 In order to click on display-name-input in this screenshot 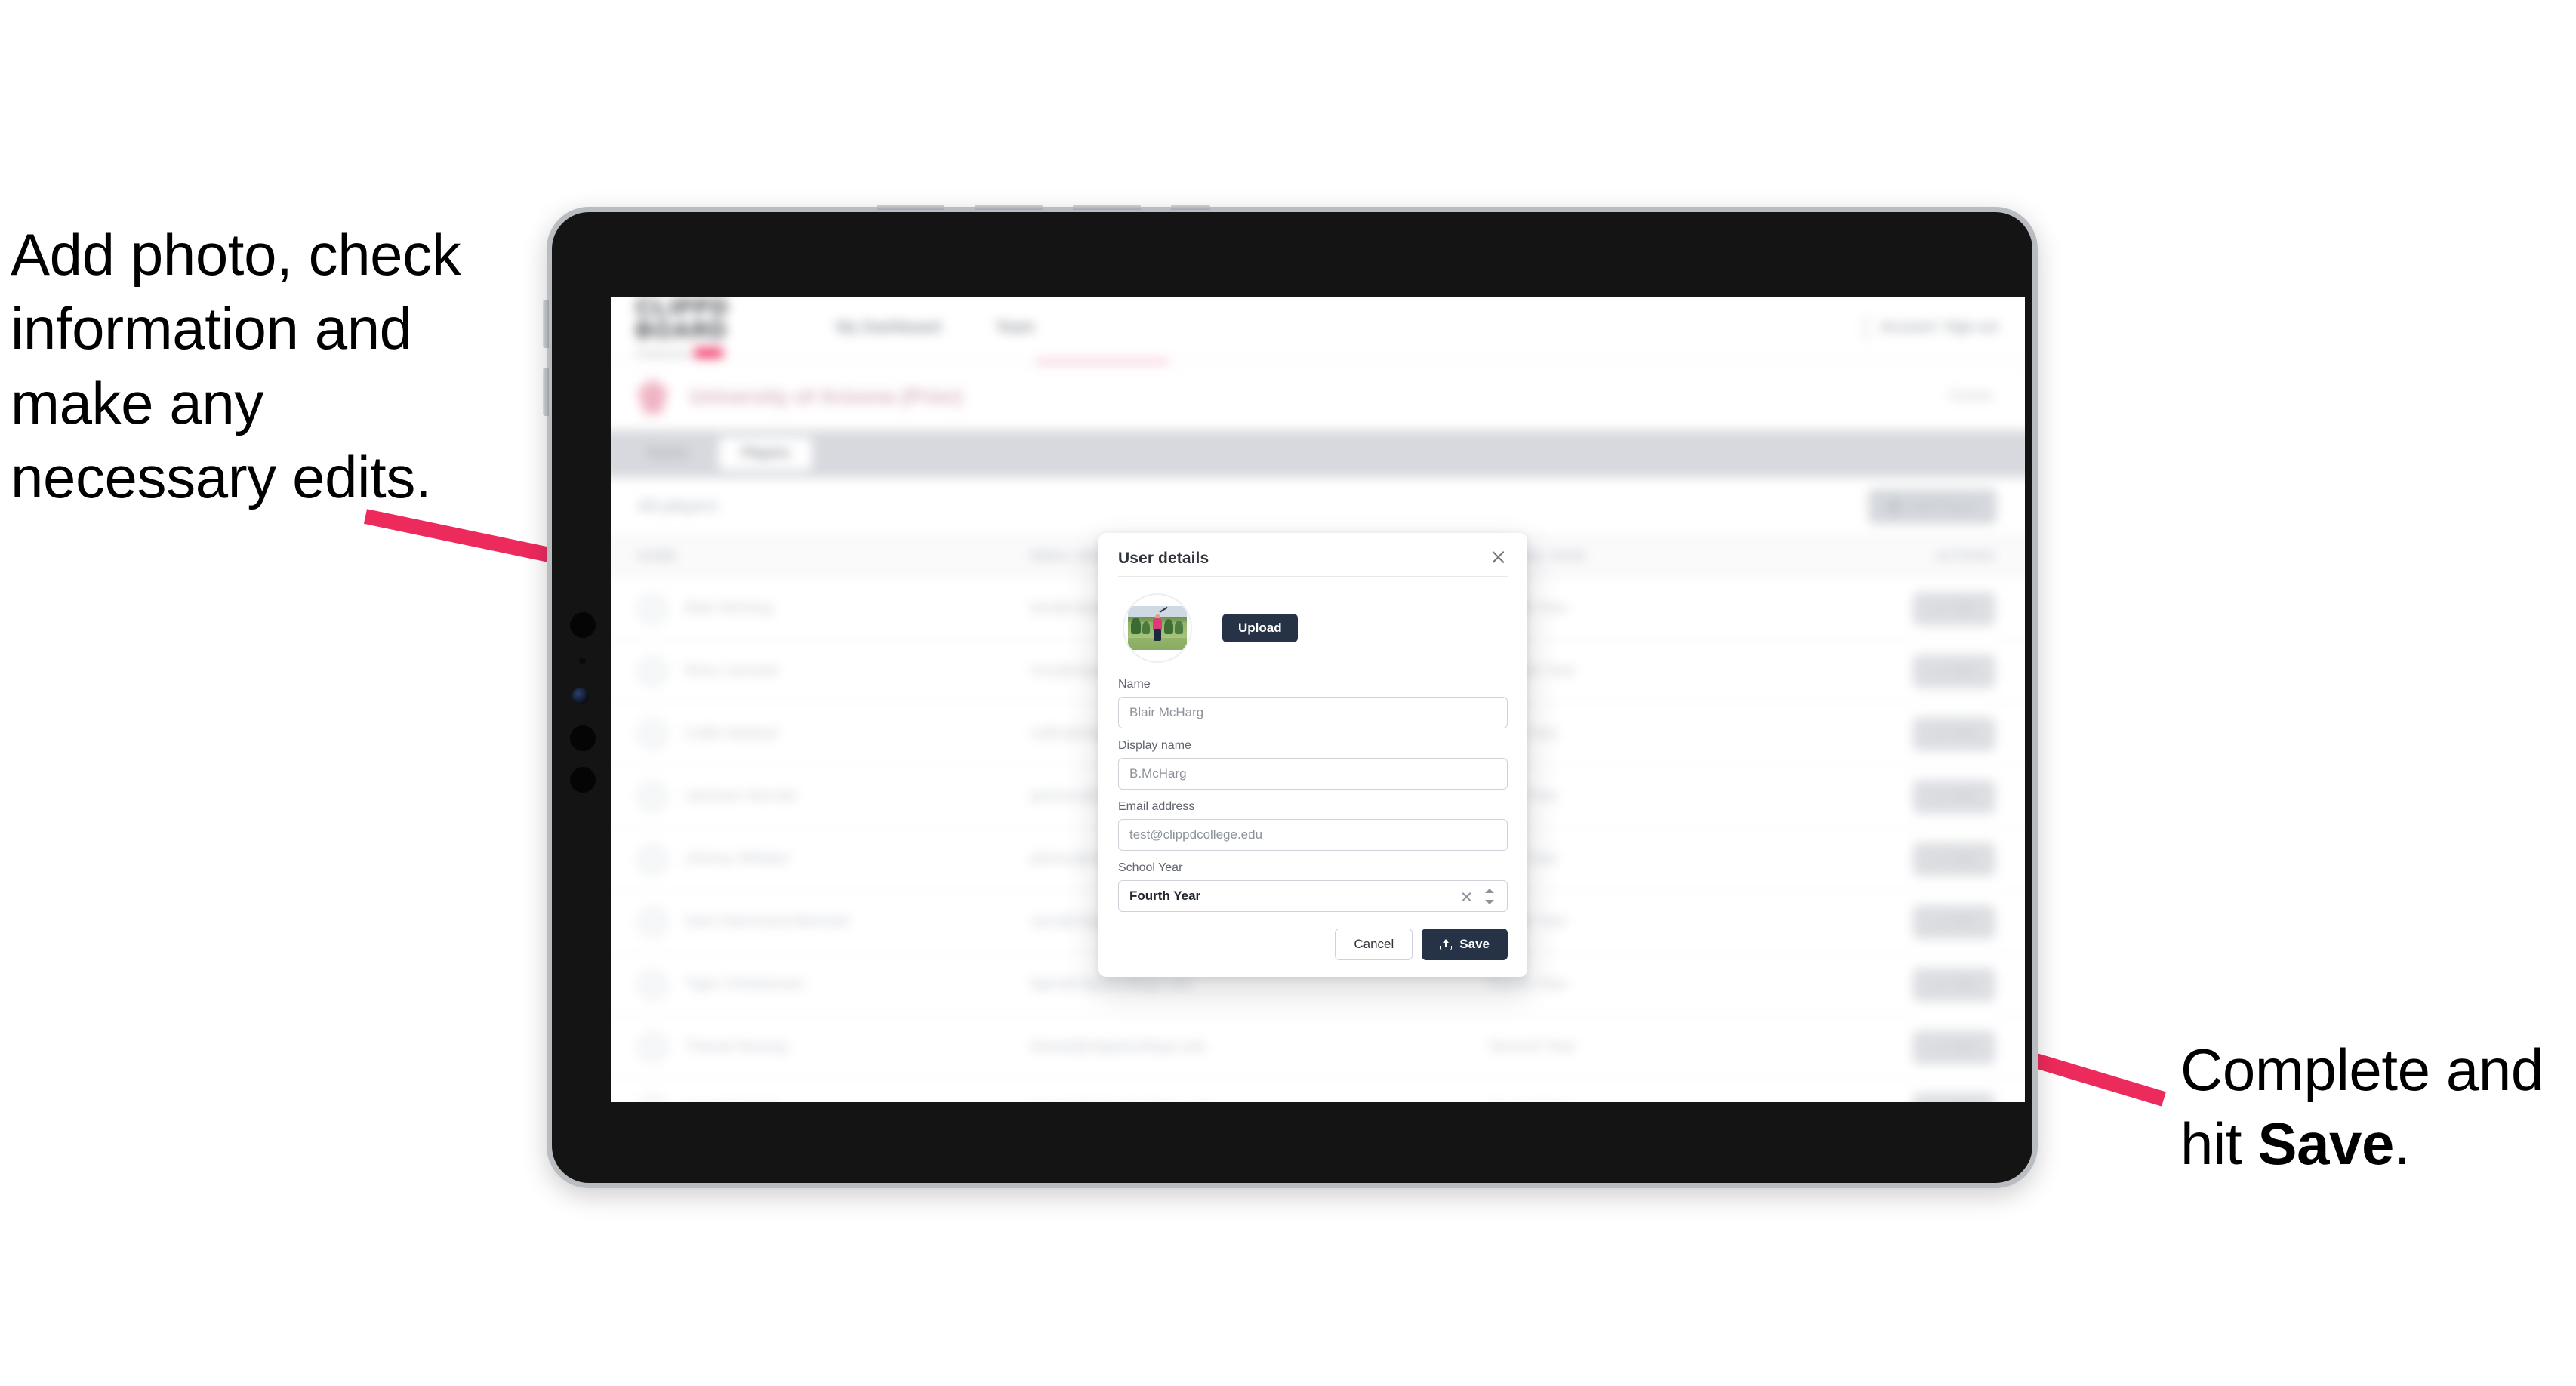, I will do `click(1313, 774)`.